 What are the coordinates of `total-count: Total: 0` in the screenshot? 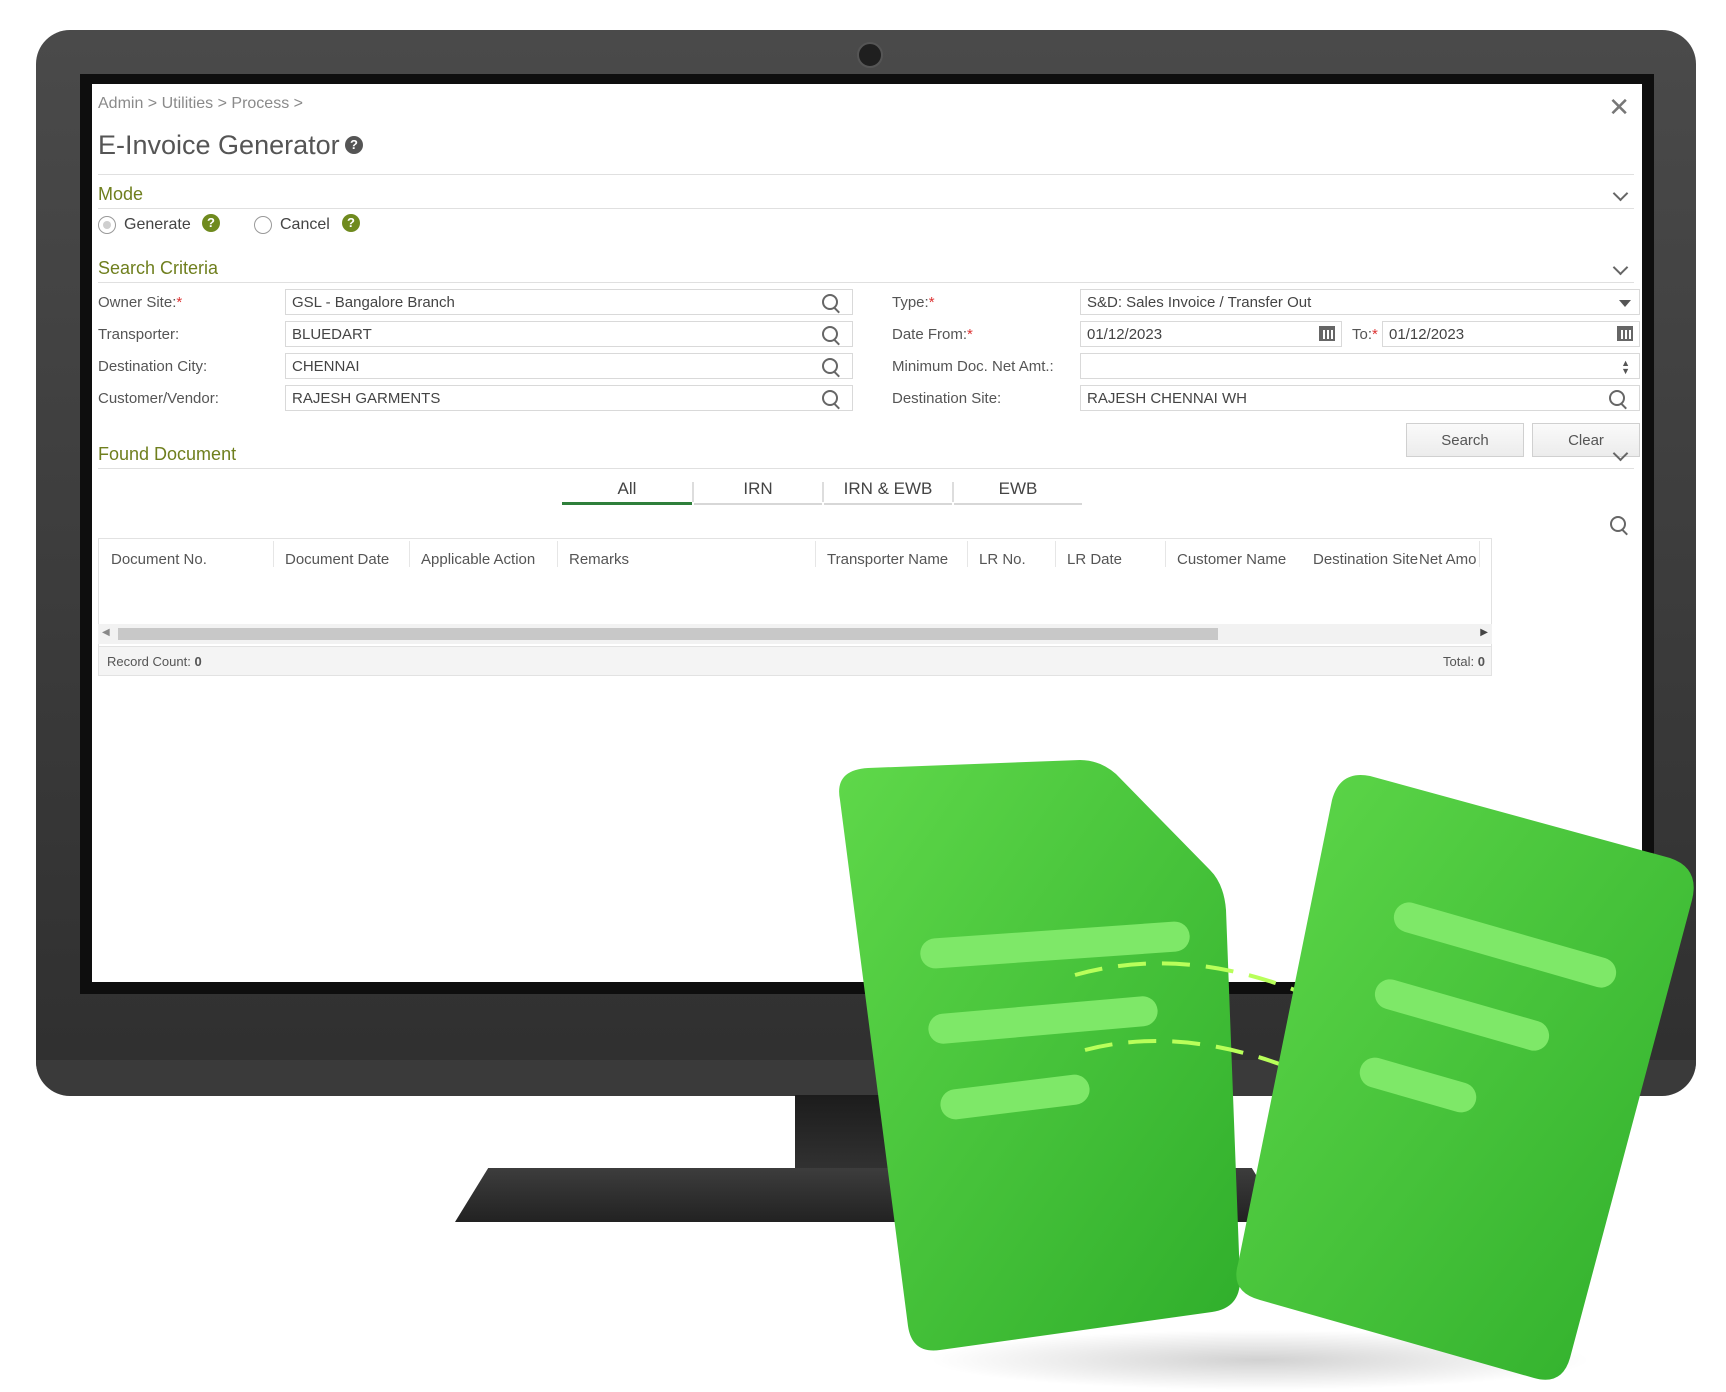 It's located at (1464, 661).